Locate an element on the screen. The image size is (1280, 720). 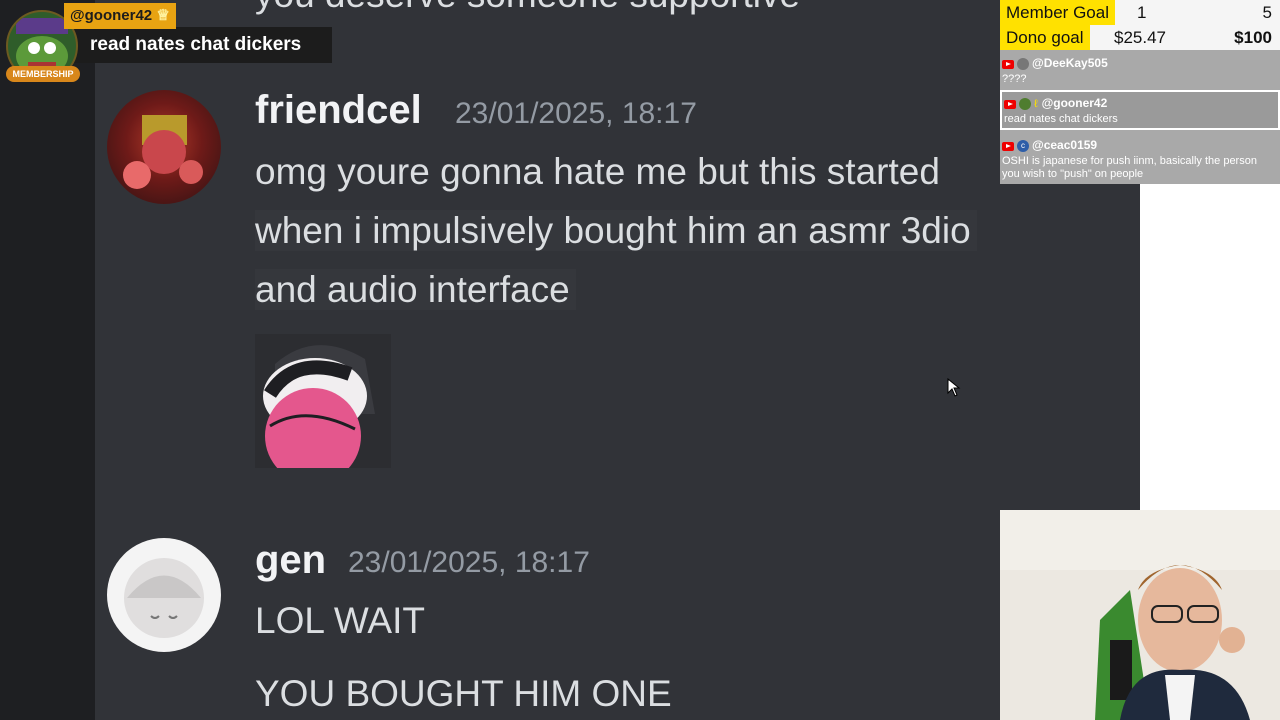
chat-username: @DeeKay505 is located at coordinates (1070, 63).